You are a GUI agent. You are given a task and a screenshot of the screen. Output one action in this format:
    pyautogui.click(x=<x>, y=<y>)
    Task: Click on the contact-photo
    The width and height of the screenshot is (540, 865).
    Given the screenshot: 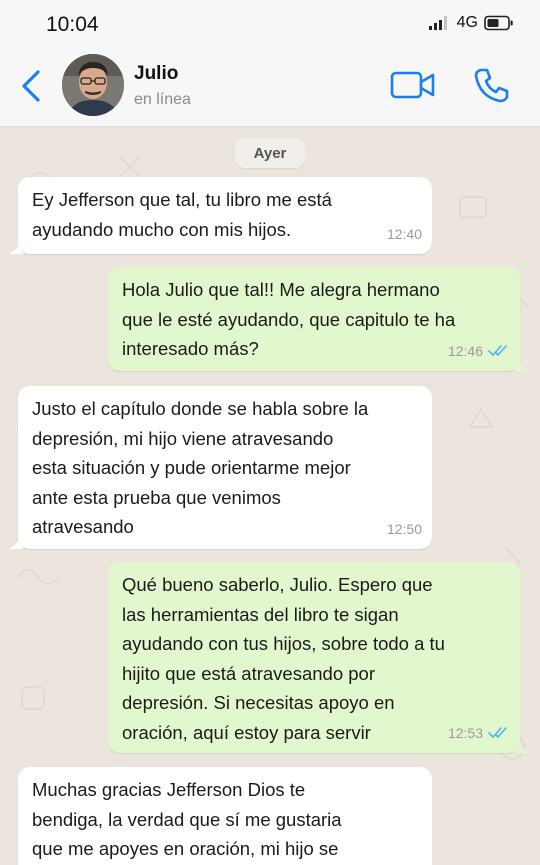 What is the action you would take?
    pyautogui.click(x=93, y=85)
    